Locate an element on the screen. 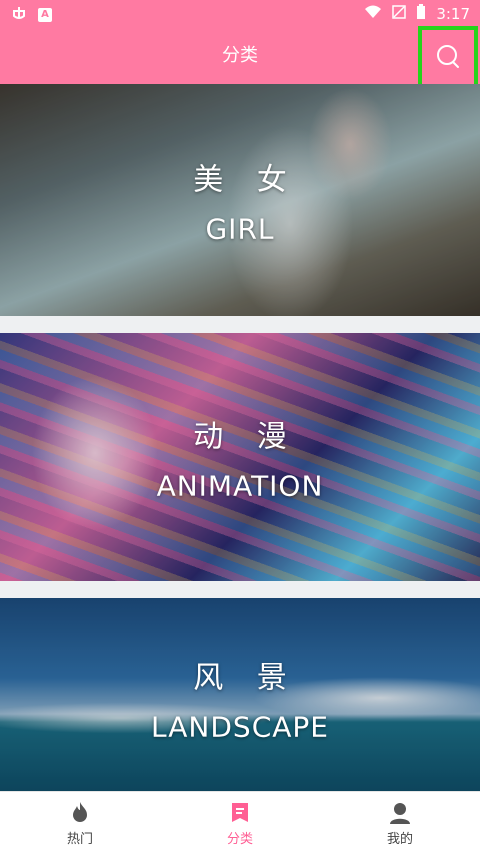  notification-badge: A is located at coordinates (45, 15).